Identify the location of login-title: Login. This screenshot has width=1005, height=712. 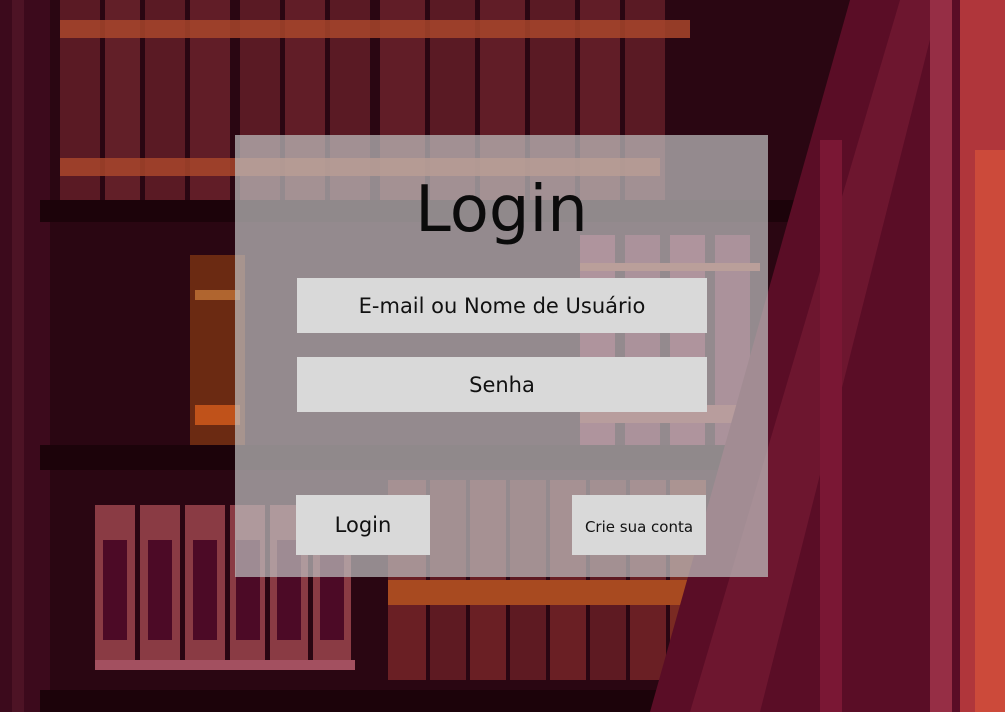
(501, 210).